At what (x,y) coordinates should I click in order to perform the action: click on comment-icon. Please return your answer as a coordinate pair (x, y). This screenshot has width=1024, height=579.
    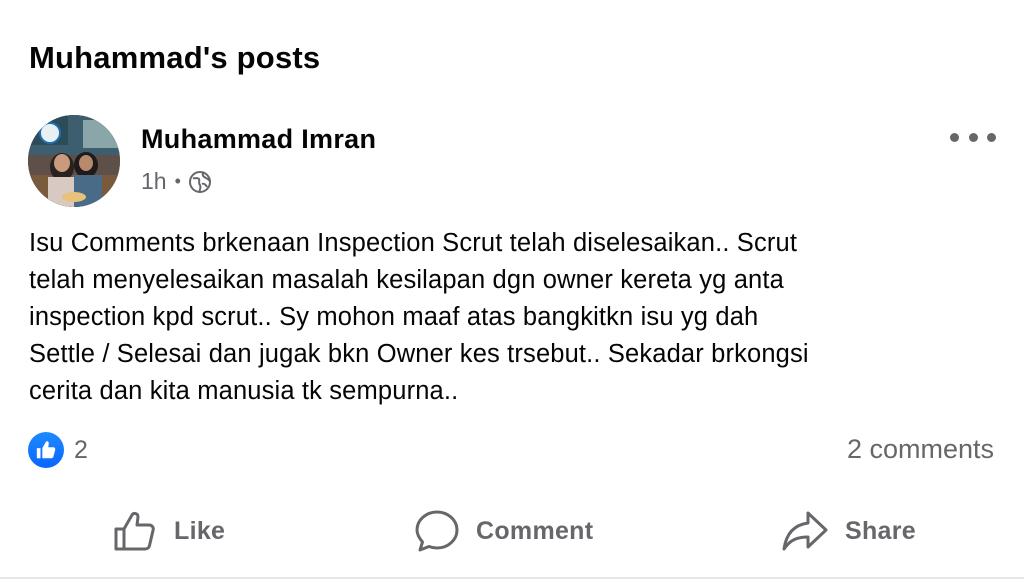
    Looking at the image, I should click on (437, 531).